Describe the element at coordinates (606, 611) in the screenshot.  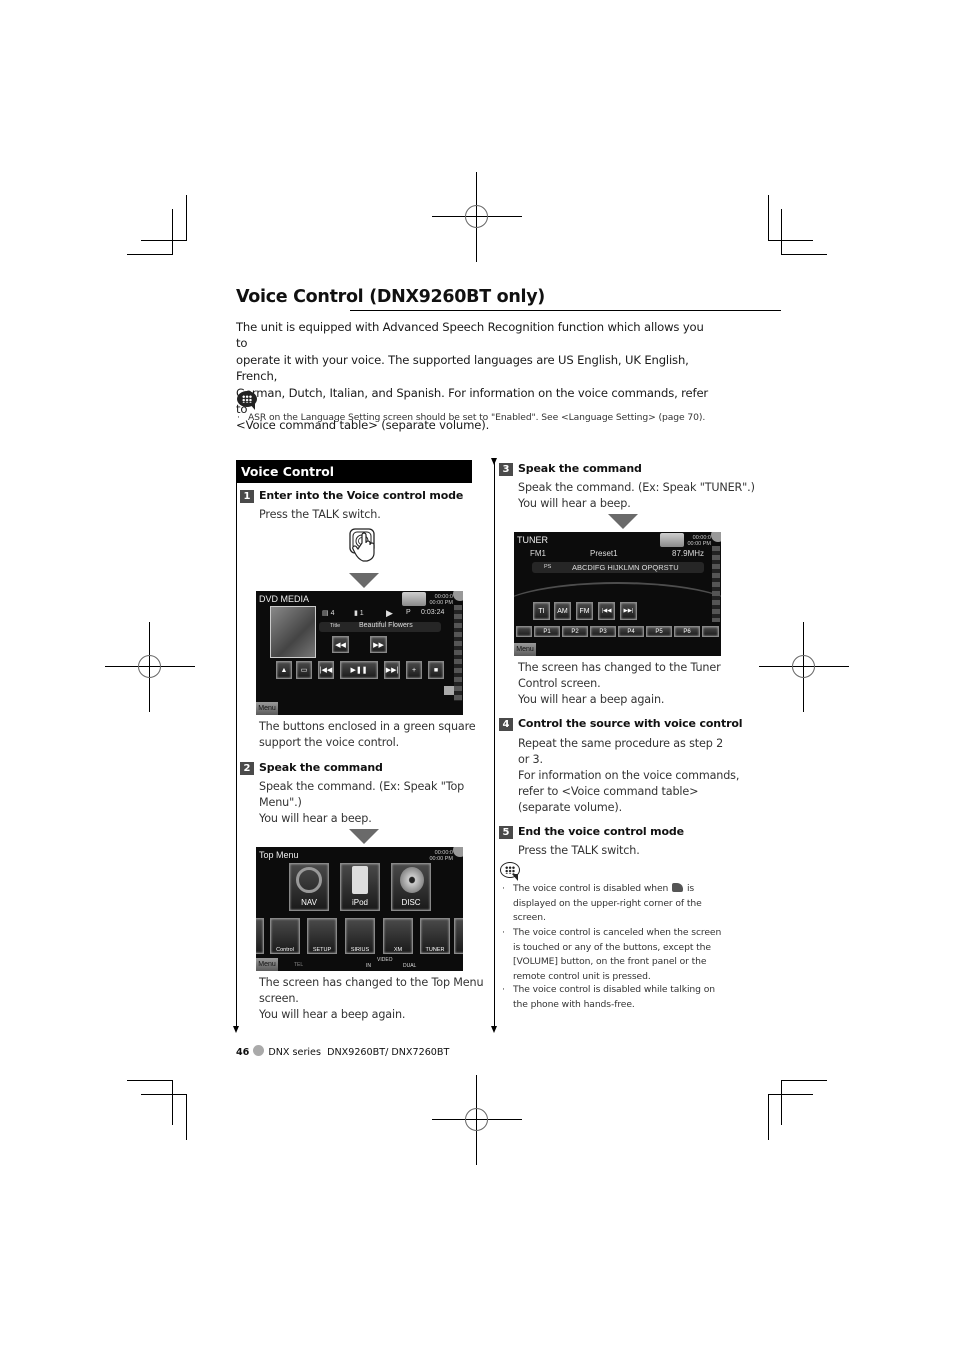
I see `seek-back-button: |◀◀` at that location.